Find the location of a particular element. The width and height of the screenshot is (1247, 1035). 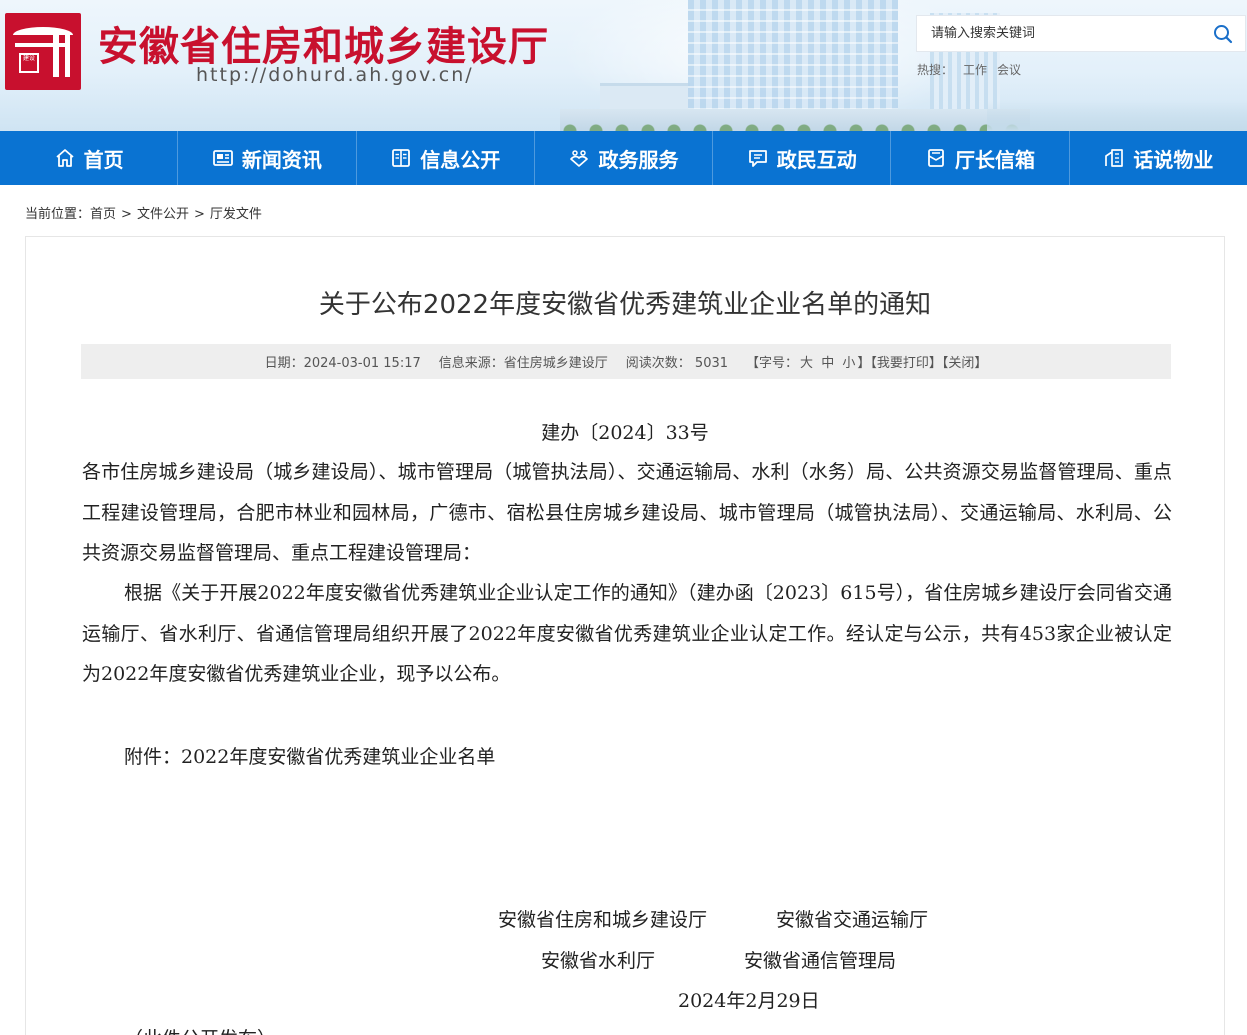

nav-label: 话说物业 is located at coordinates (1173, 159).